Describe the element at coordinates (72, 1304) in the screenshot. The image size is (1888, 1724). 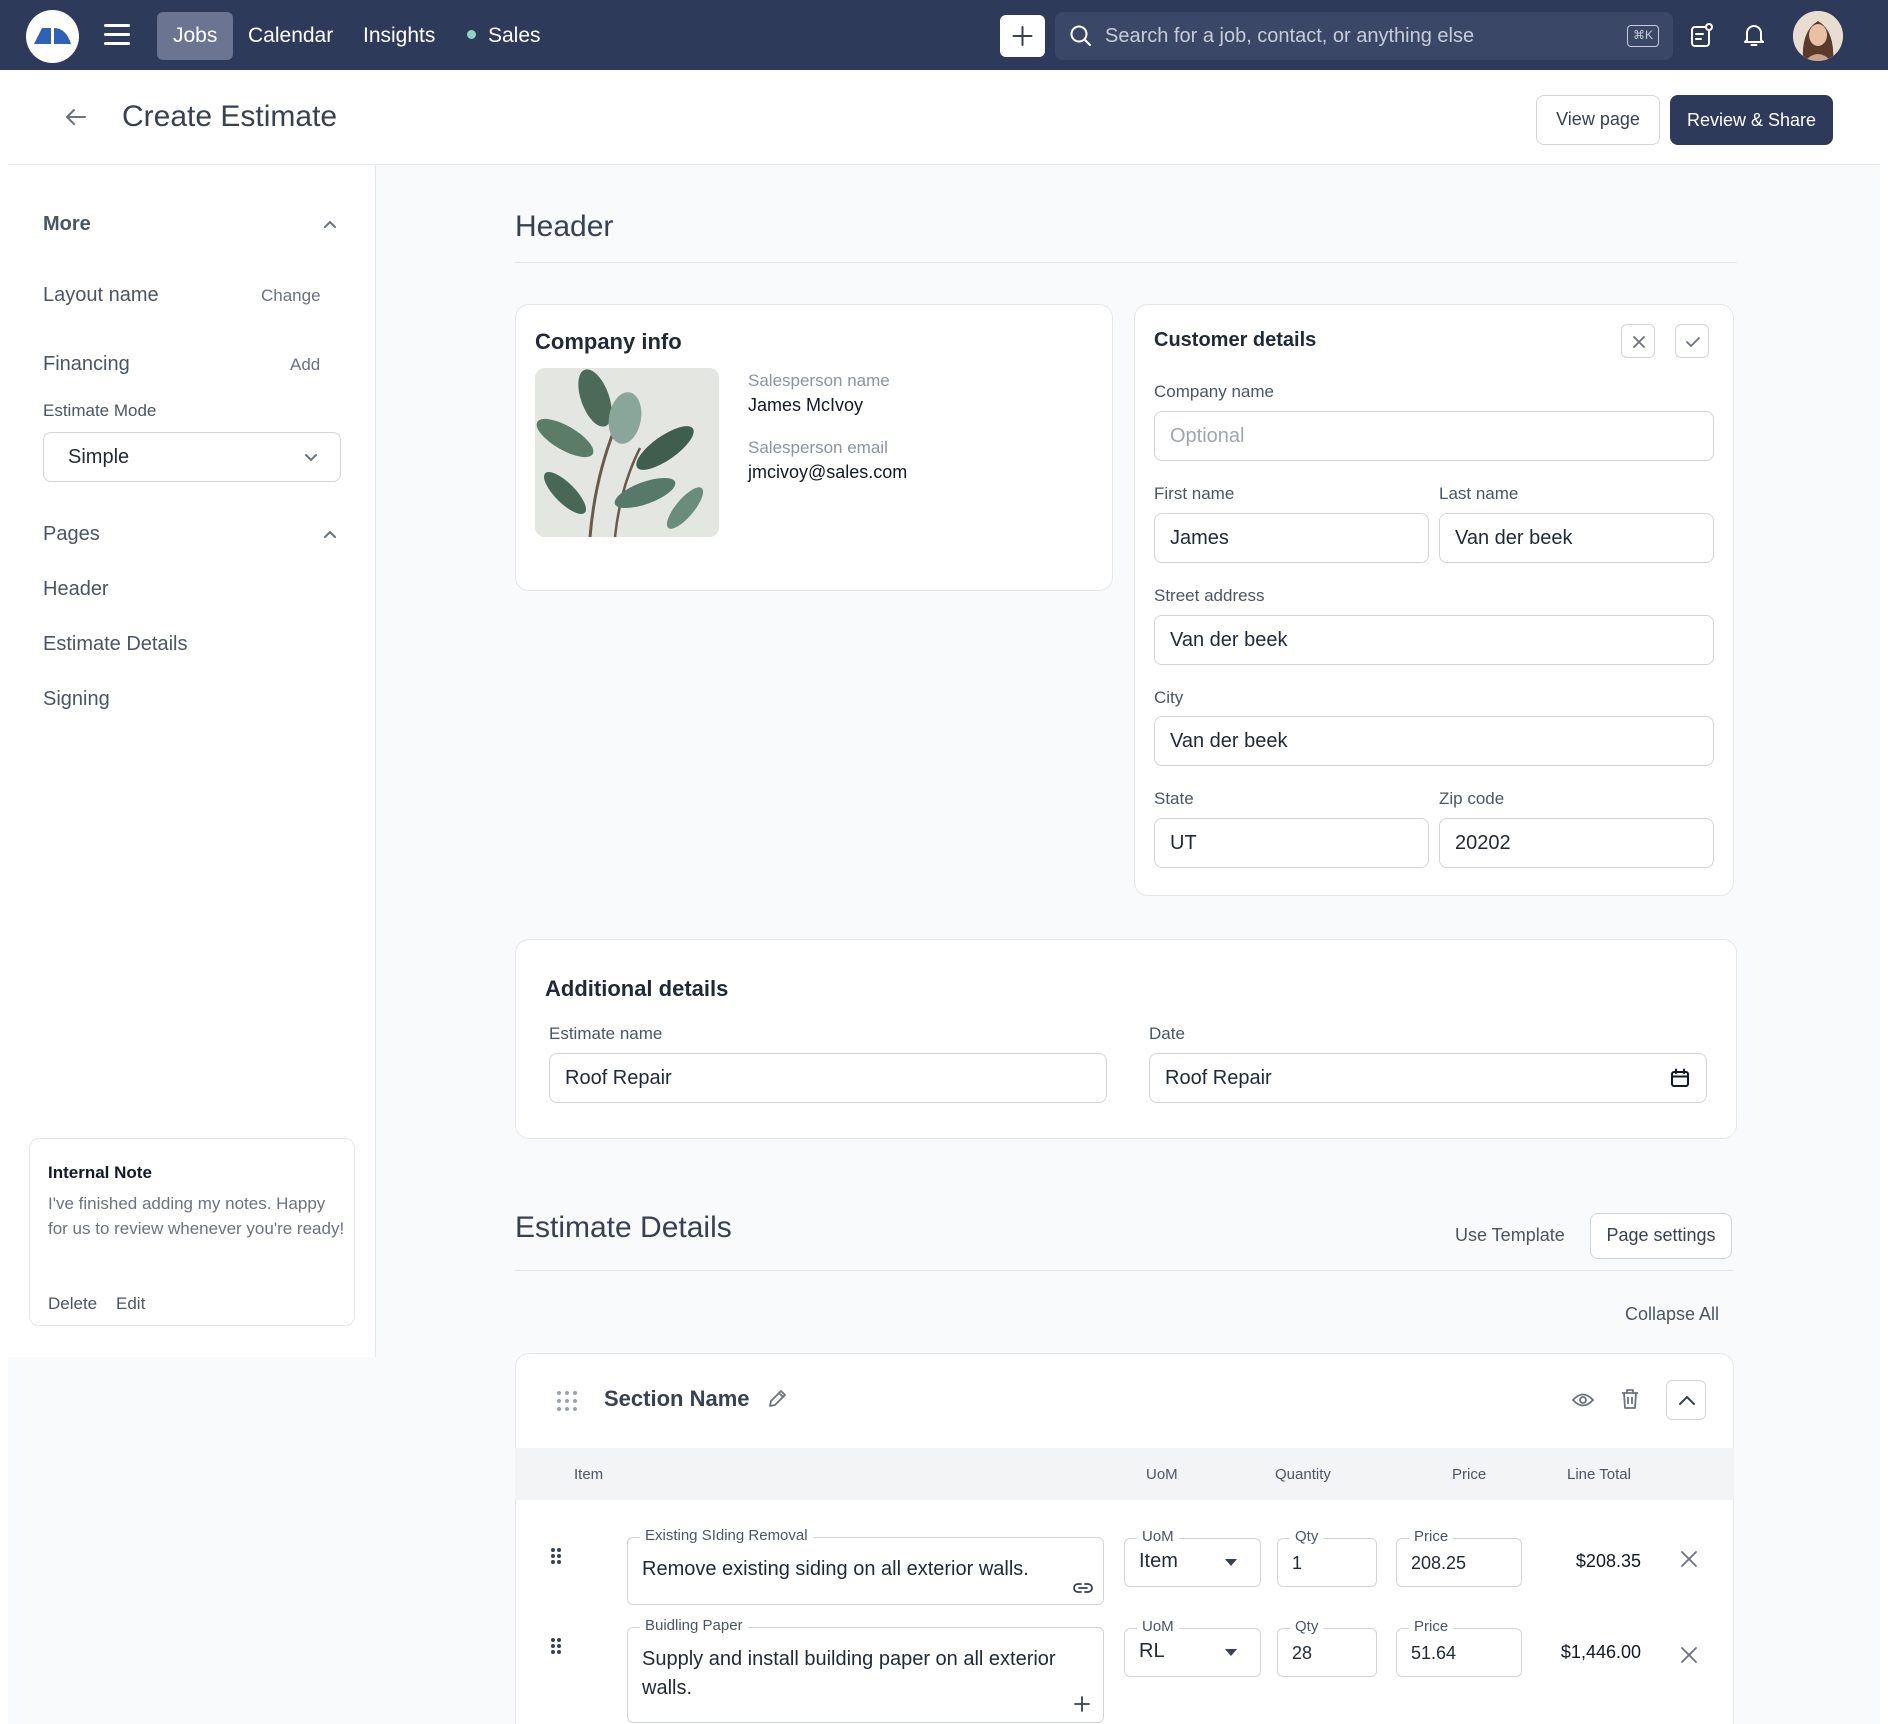
I see `delete-note-link: Delete` at that location.